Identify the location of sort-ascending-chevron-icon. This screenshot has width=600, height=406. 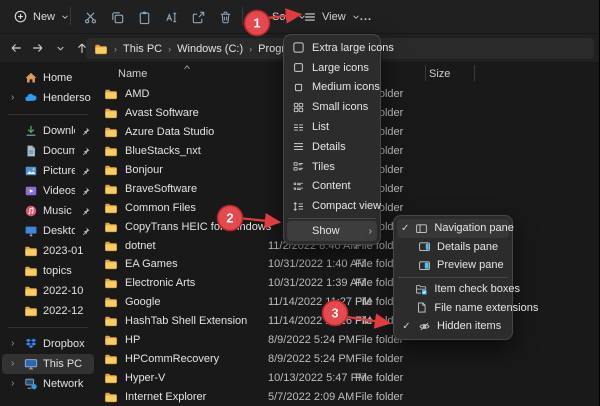
(187, 67).